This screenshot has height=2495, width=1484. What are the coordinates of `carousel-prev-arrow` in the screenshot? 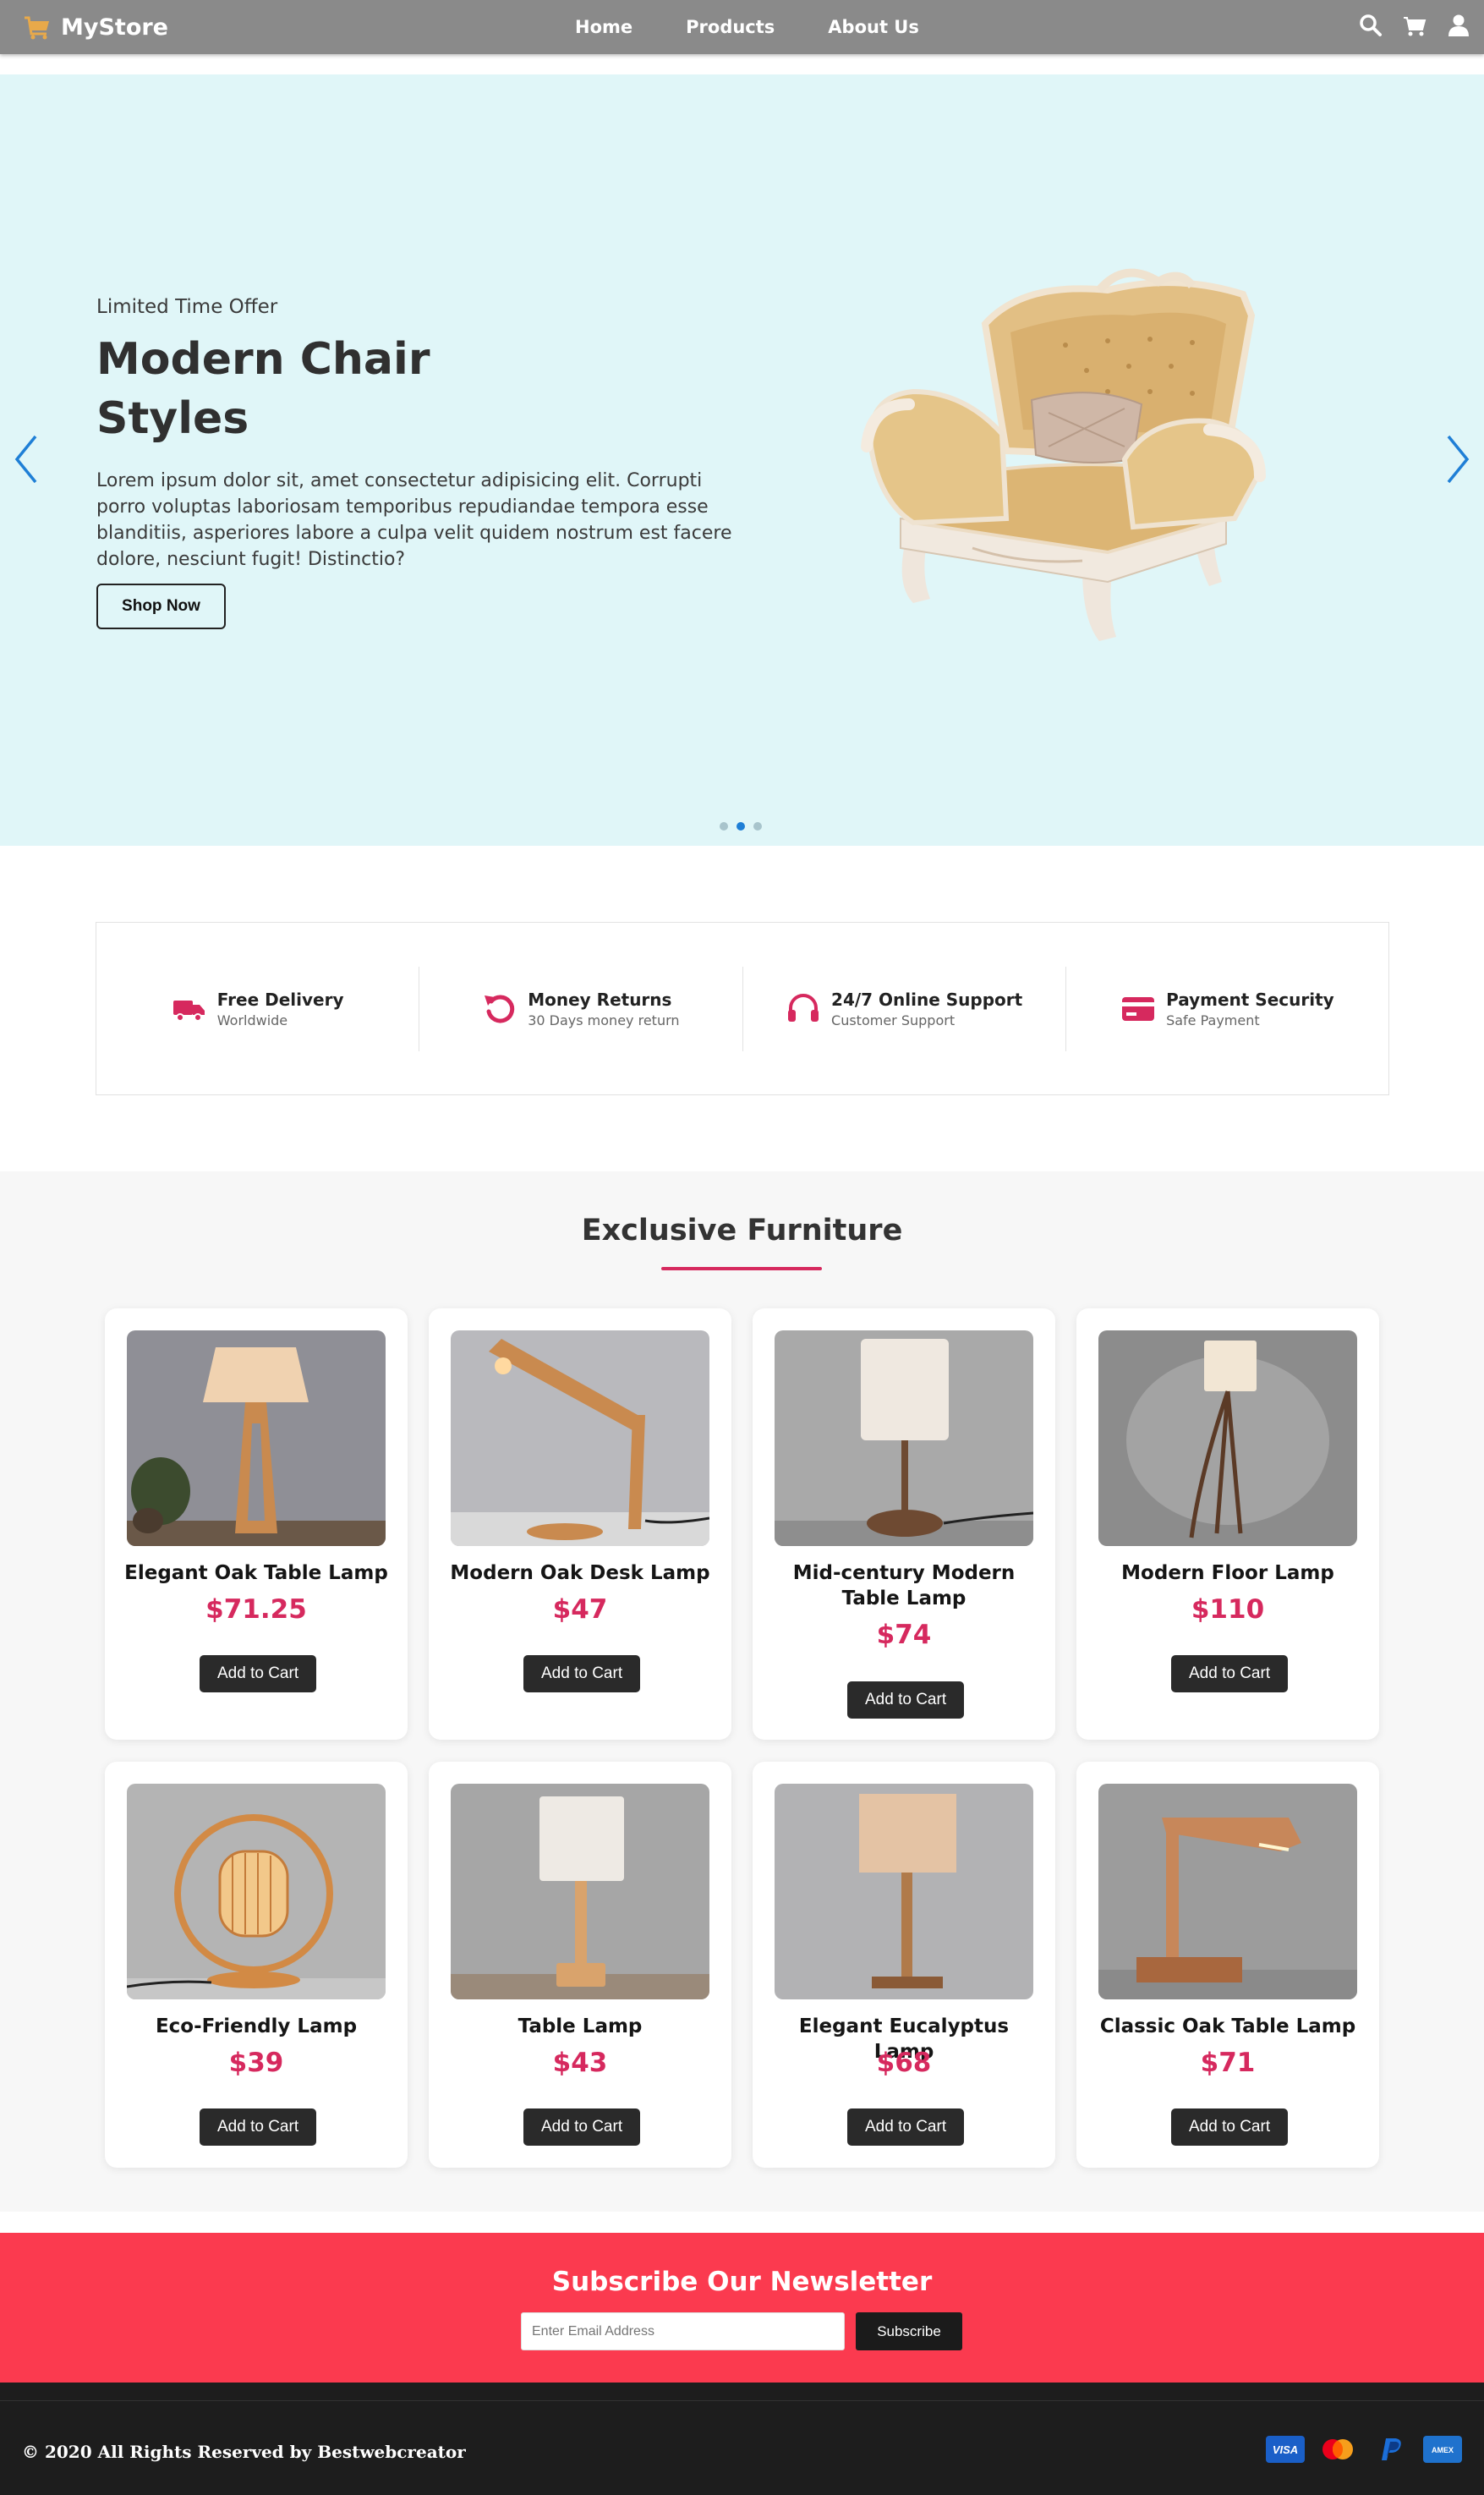 It's located at (27, 459).